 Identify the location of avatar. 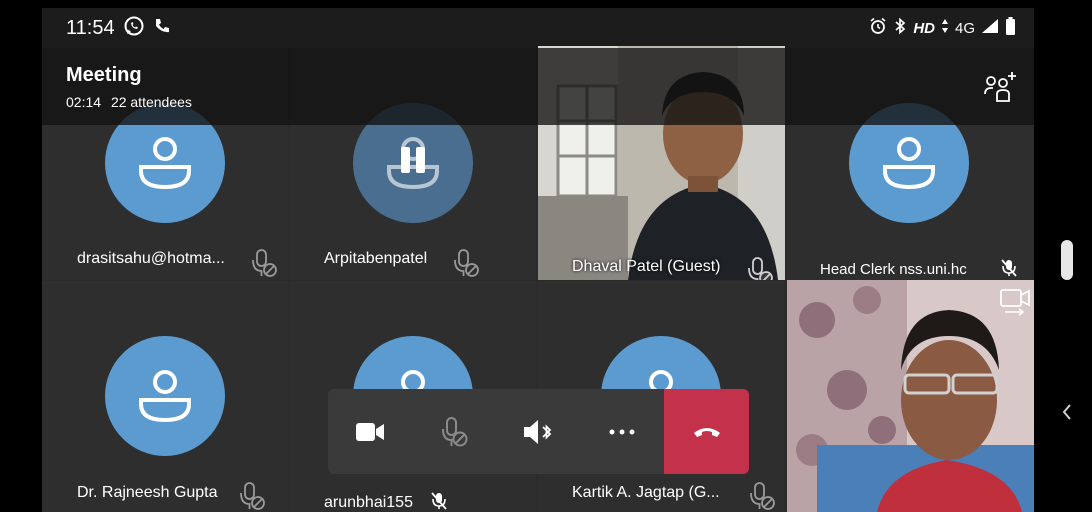
(165, 396).